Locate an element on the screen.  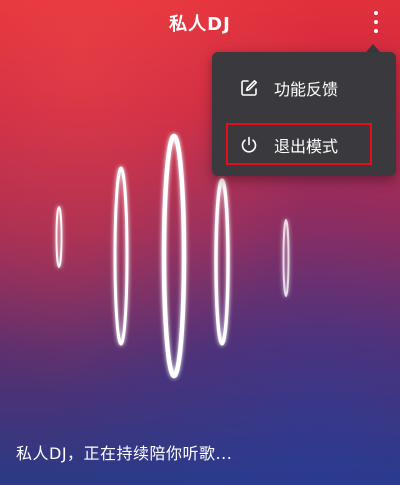
menu-item-exit-mode: 退出模式 is located at coordinates (304, 145).